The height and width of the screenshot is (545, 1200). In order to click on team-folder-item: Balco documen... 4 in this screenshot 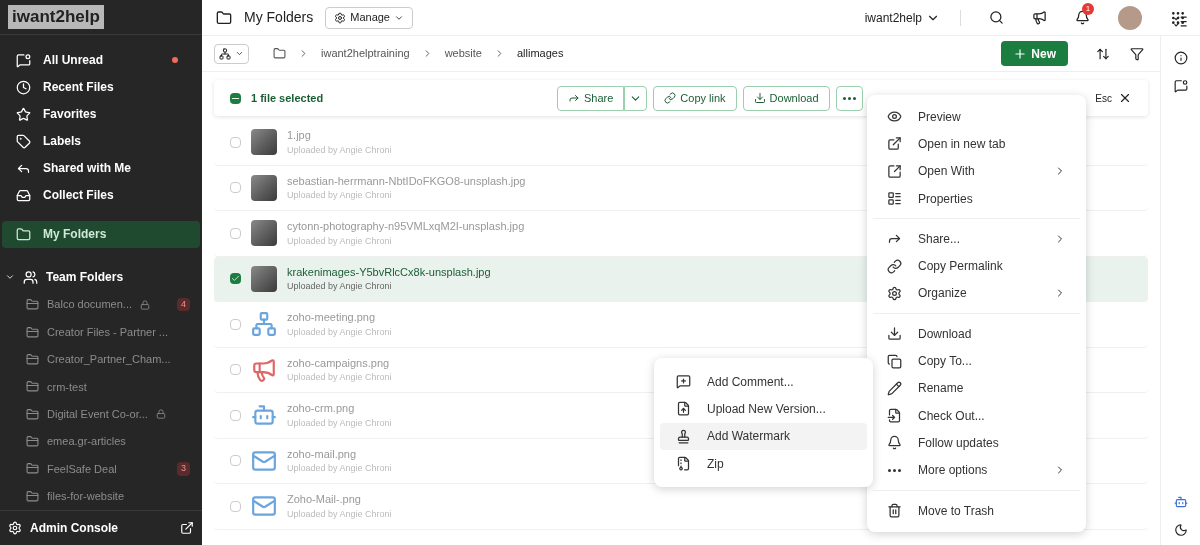, I will do `click(101, 304)`.